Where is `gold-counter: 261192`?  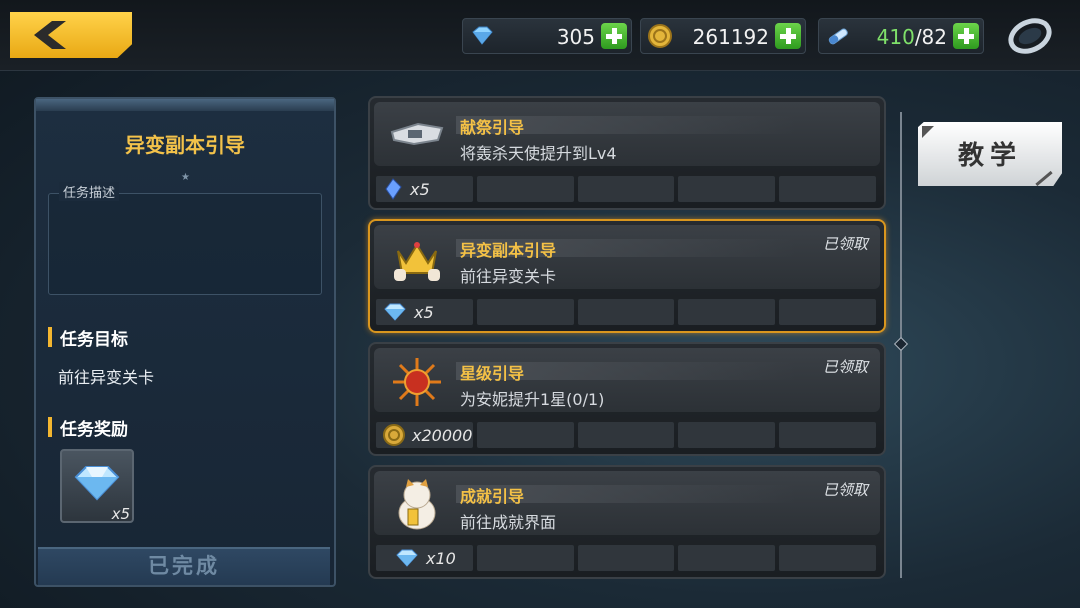 gold-counter: 261192 is located at coordinates (723, 36).